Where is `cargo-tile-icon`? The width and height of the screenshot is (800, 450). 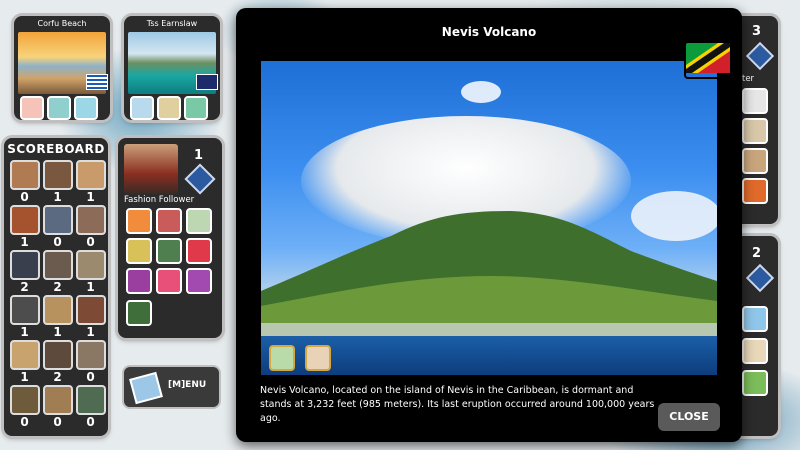
cargo-tile-icon is located at coordinates (169, 108).